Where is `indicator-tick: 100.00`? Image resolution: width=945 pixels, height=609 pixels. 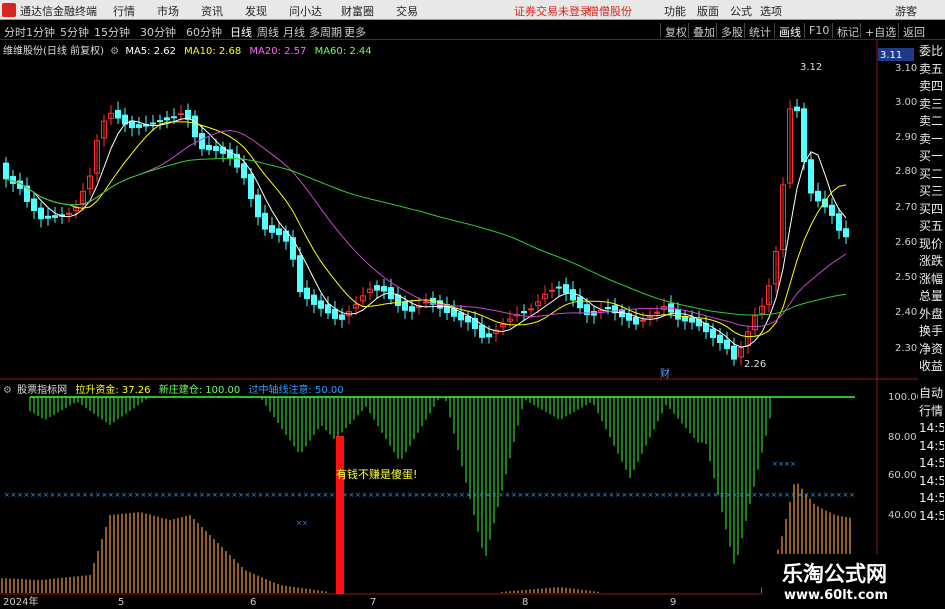 indicator-tick: 100.00 is located at coordinates (903, 397).